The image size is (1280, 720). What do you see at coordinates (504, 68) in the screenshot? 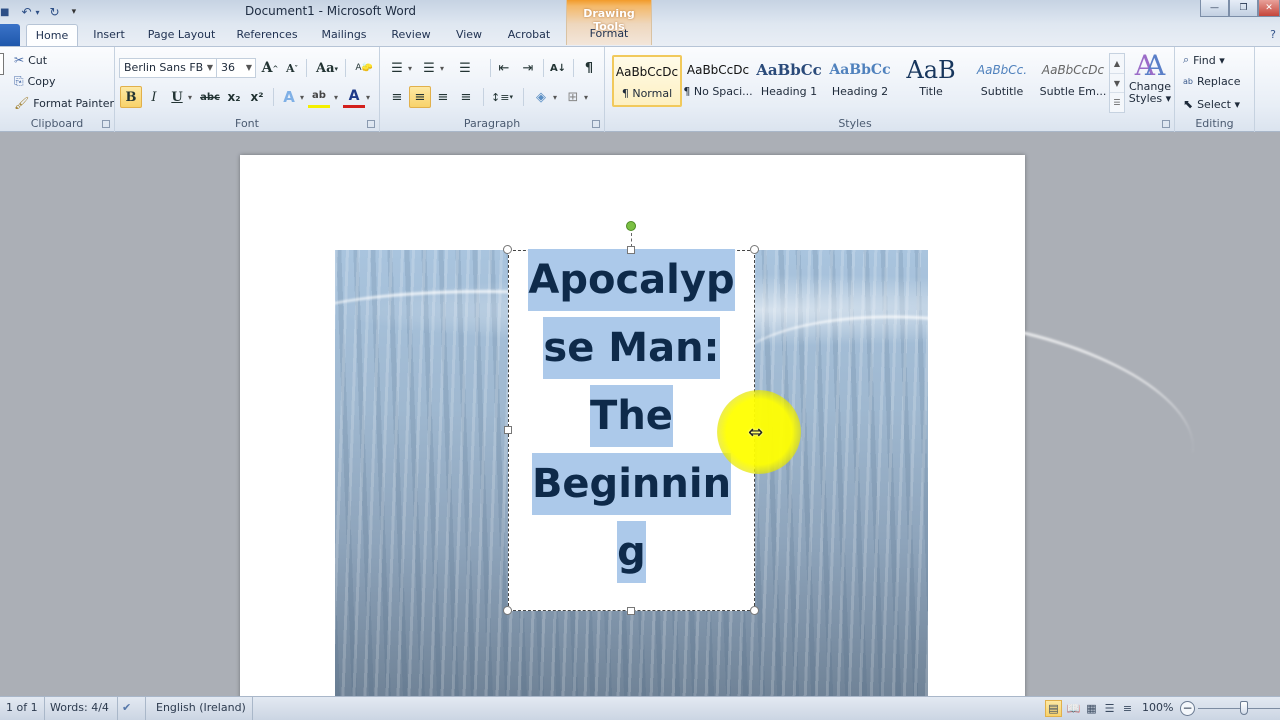
I see `decrease-indent-button: ⇤` at bounding box center [504, 68].